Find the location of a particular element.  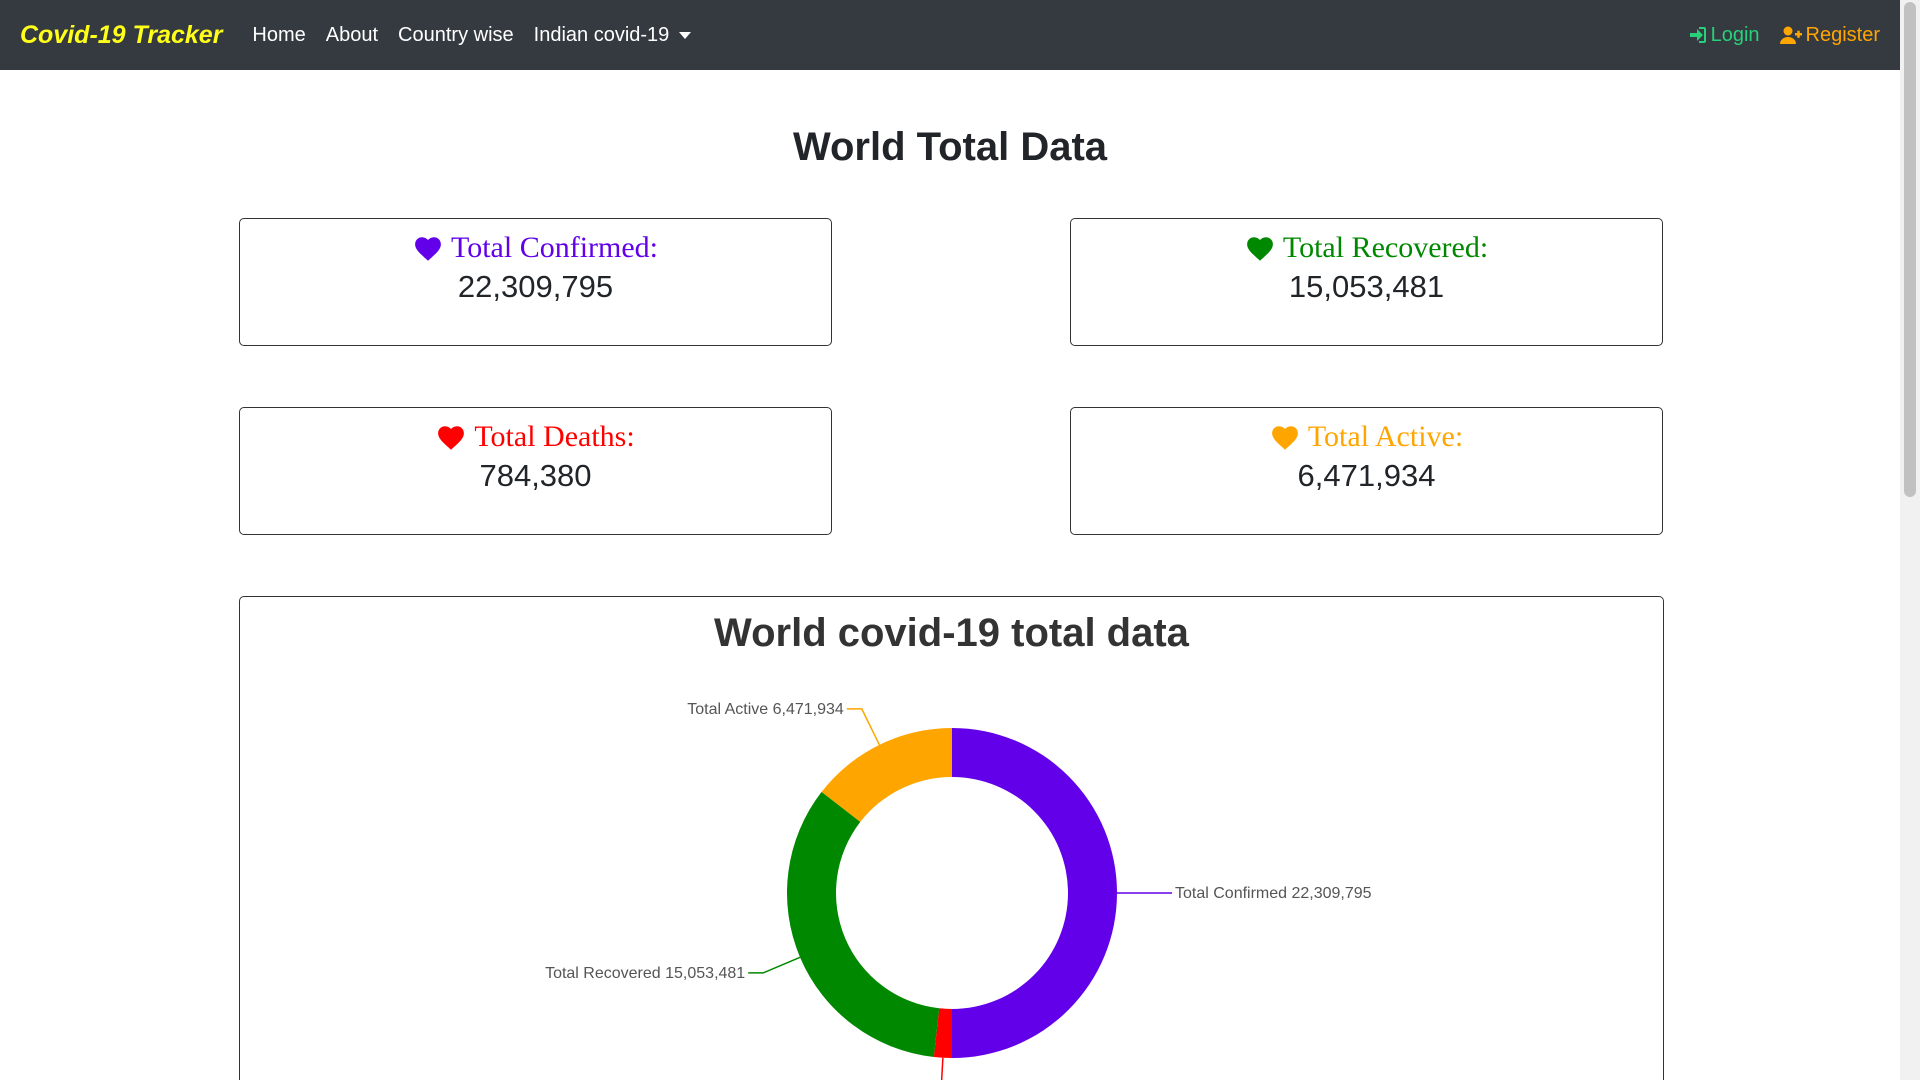

card-label-recovered: Total Recovered: is located at coordinates (1366, 248).